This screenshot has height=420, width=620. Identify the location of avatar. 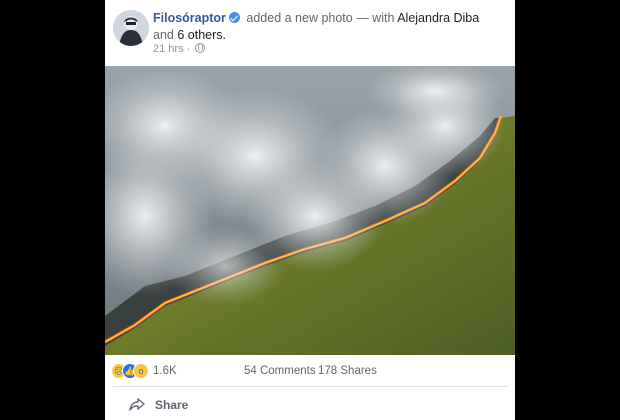
(131, 28).